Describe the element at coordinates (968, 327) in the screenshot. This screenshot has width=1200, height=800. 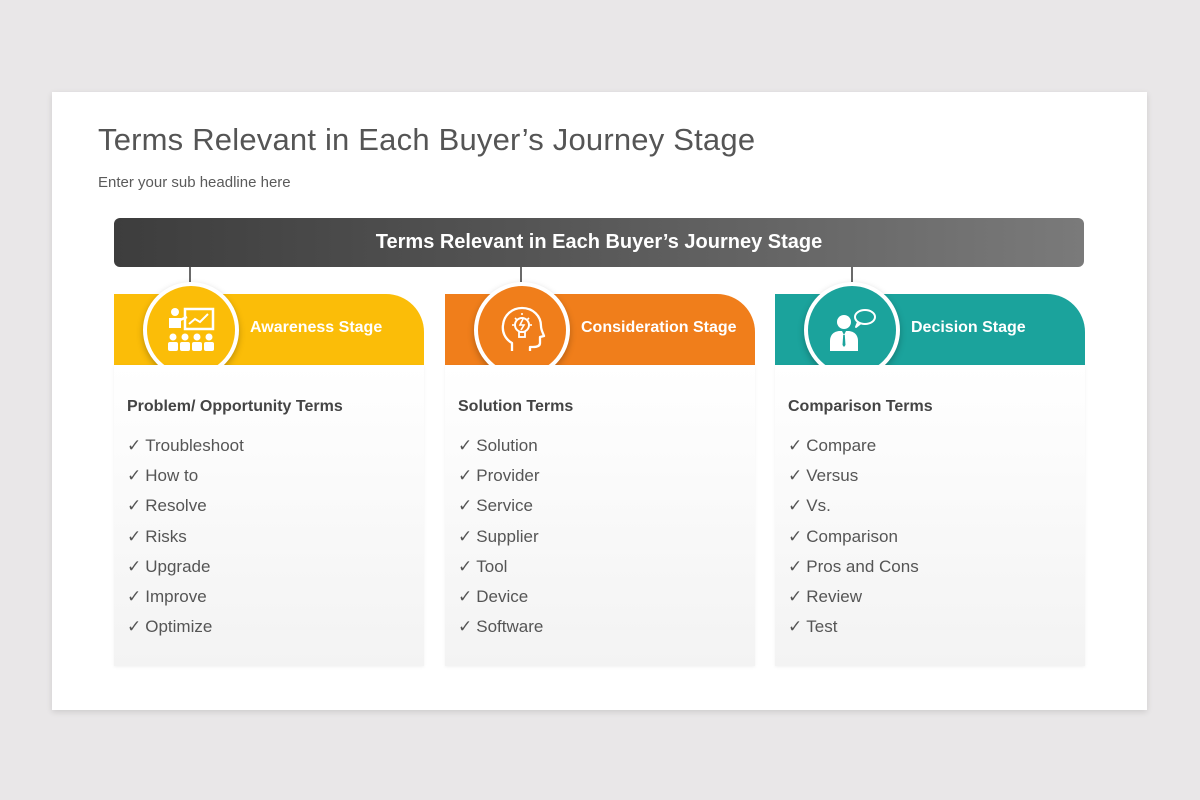
I see `stage-label: Decision Stage` at that location.